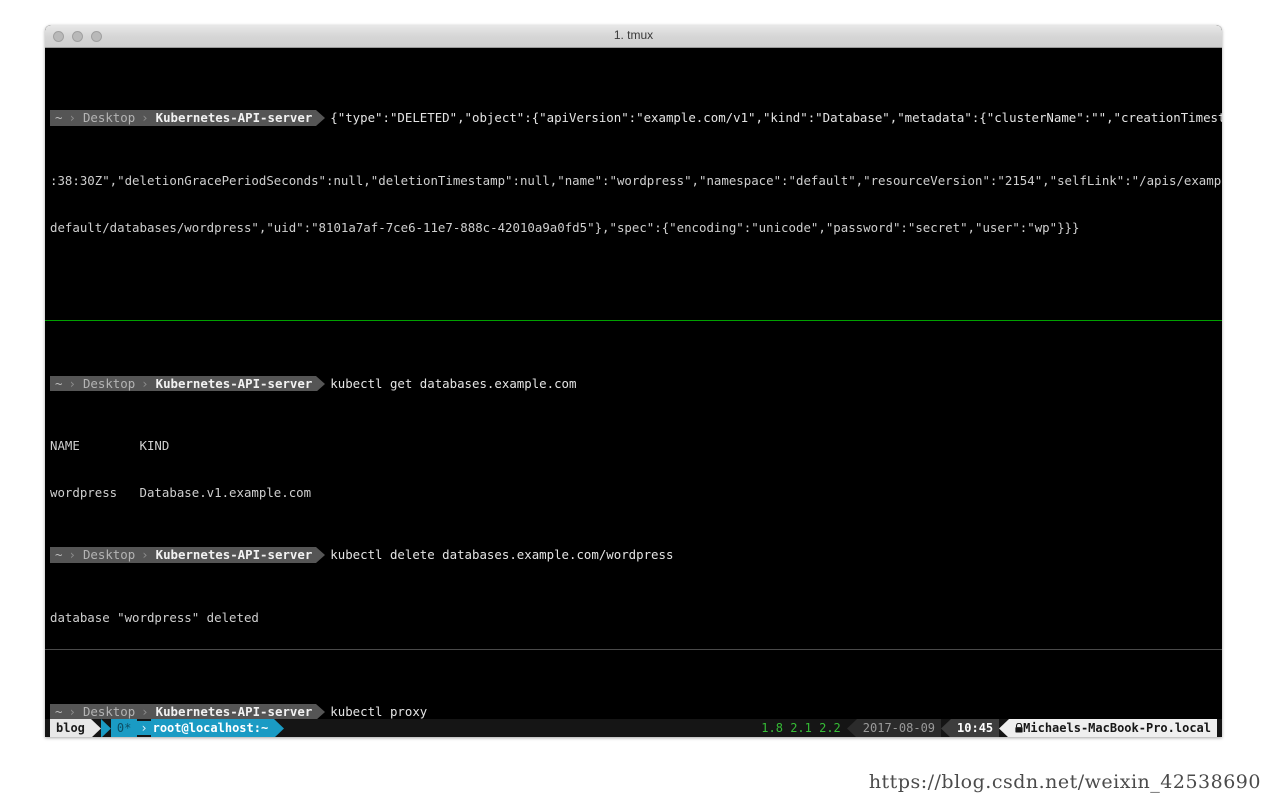 The image size is (1267, 799). I want to click on system-load-average: 1.8 2.1 2.2, so click(801, 728).